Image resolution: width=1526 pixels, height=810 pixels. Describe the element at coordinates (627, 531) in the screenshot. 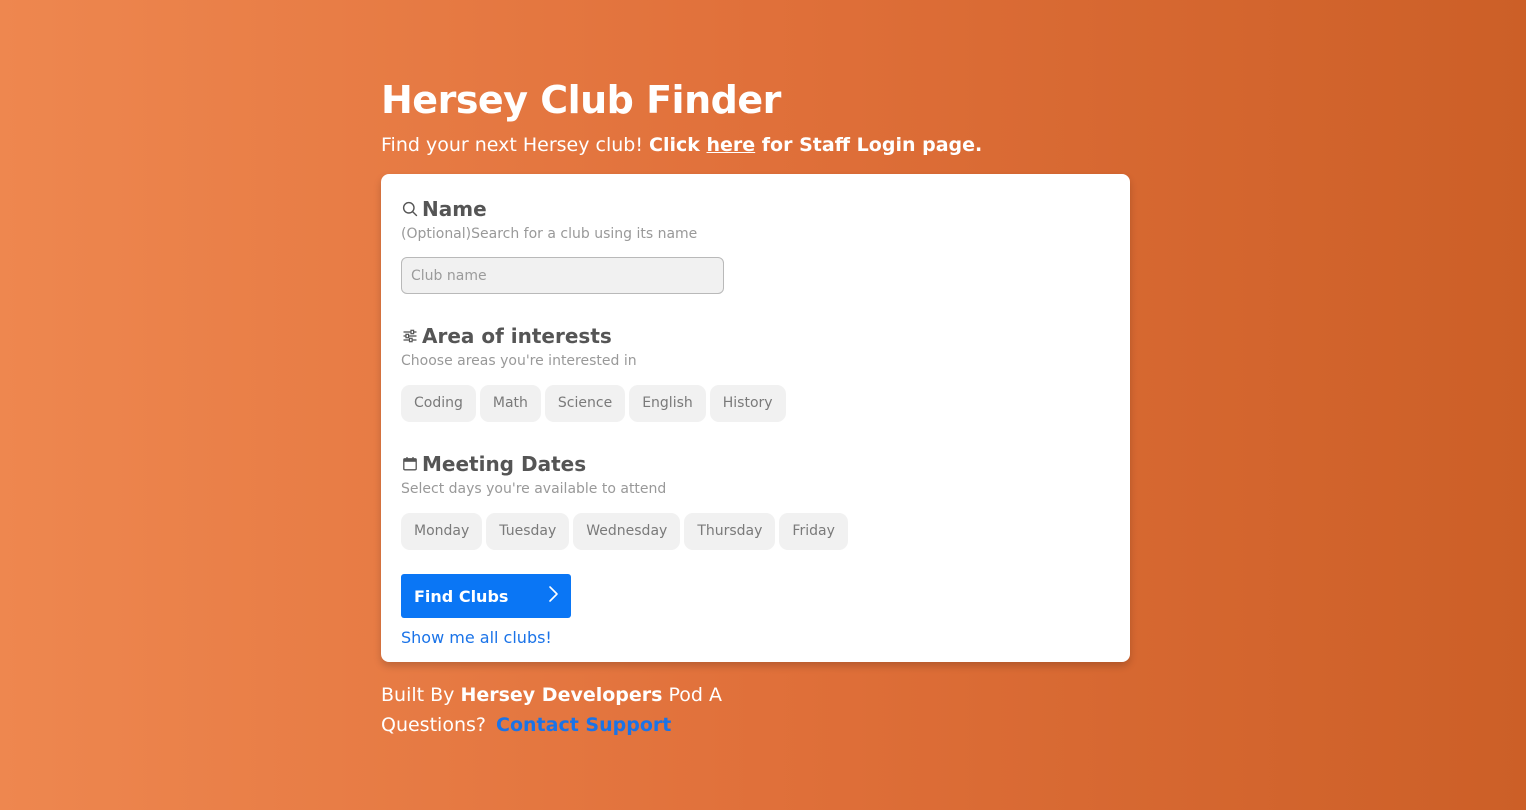

I see `day-chip-wednesday: Wednesday` at that location.